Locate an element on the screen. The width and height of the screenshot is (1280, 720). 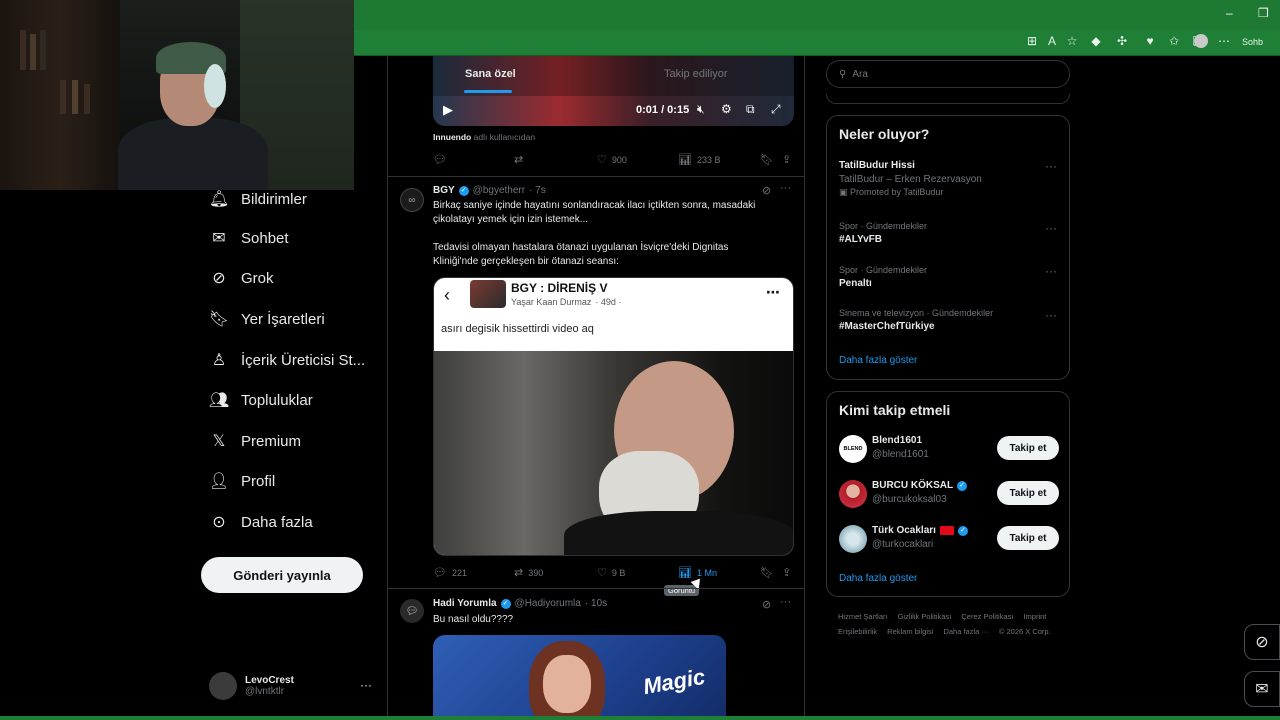
author-name: BGY is located at coordinates (444, 190).